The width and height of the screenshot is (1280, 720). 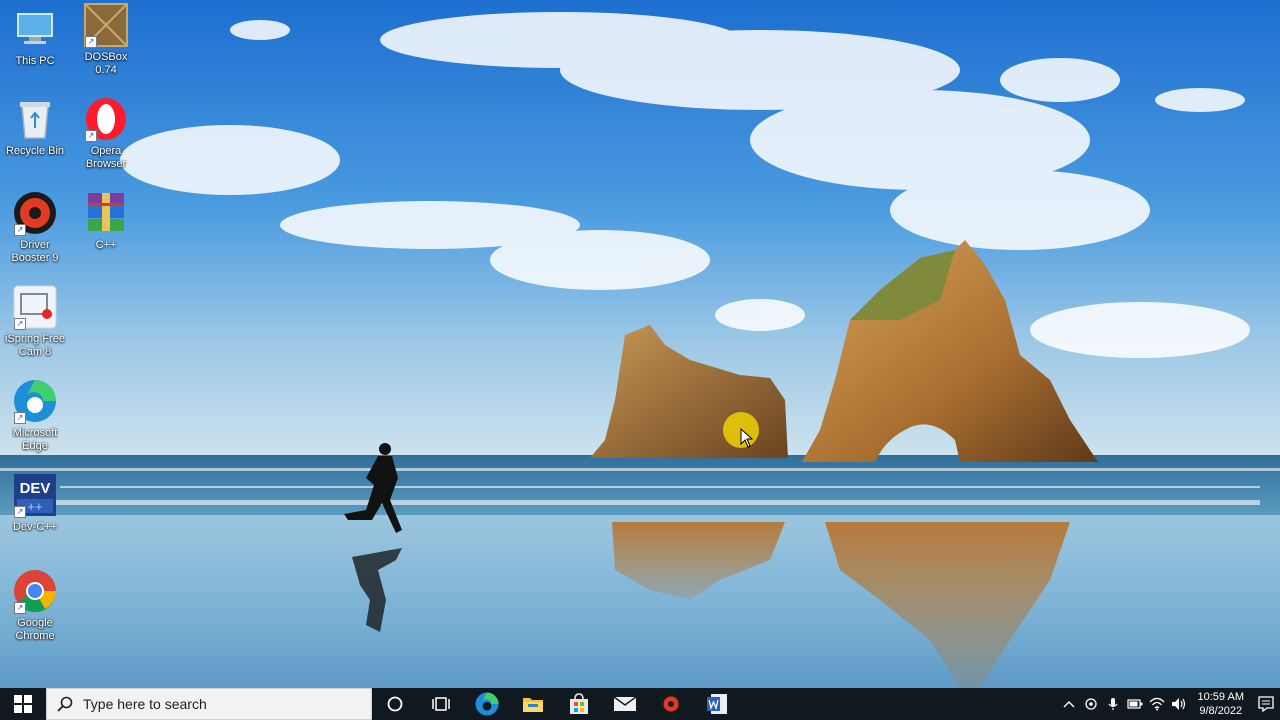 I want to click on desktop-icon-ispring-cam: ↗ iSpring Free Cam 8, so click(x=35, y=321).